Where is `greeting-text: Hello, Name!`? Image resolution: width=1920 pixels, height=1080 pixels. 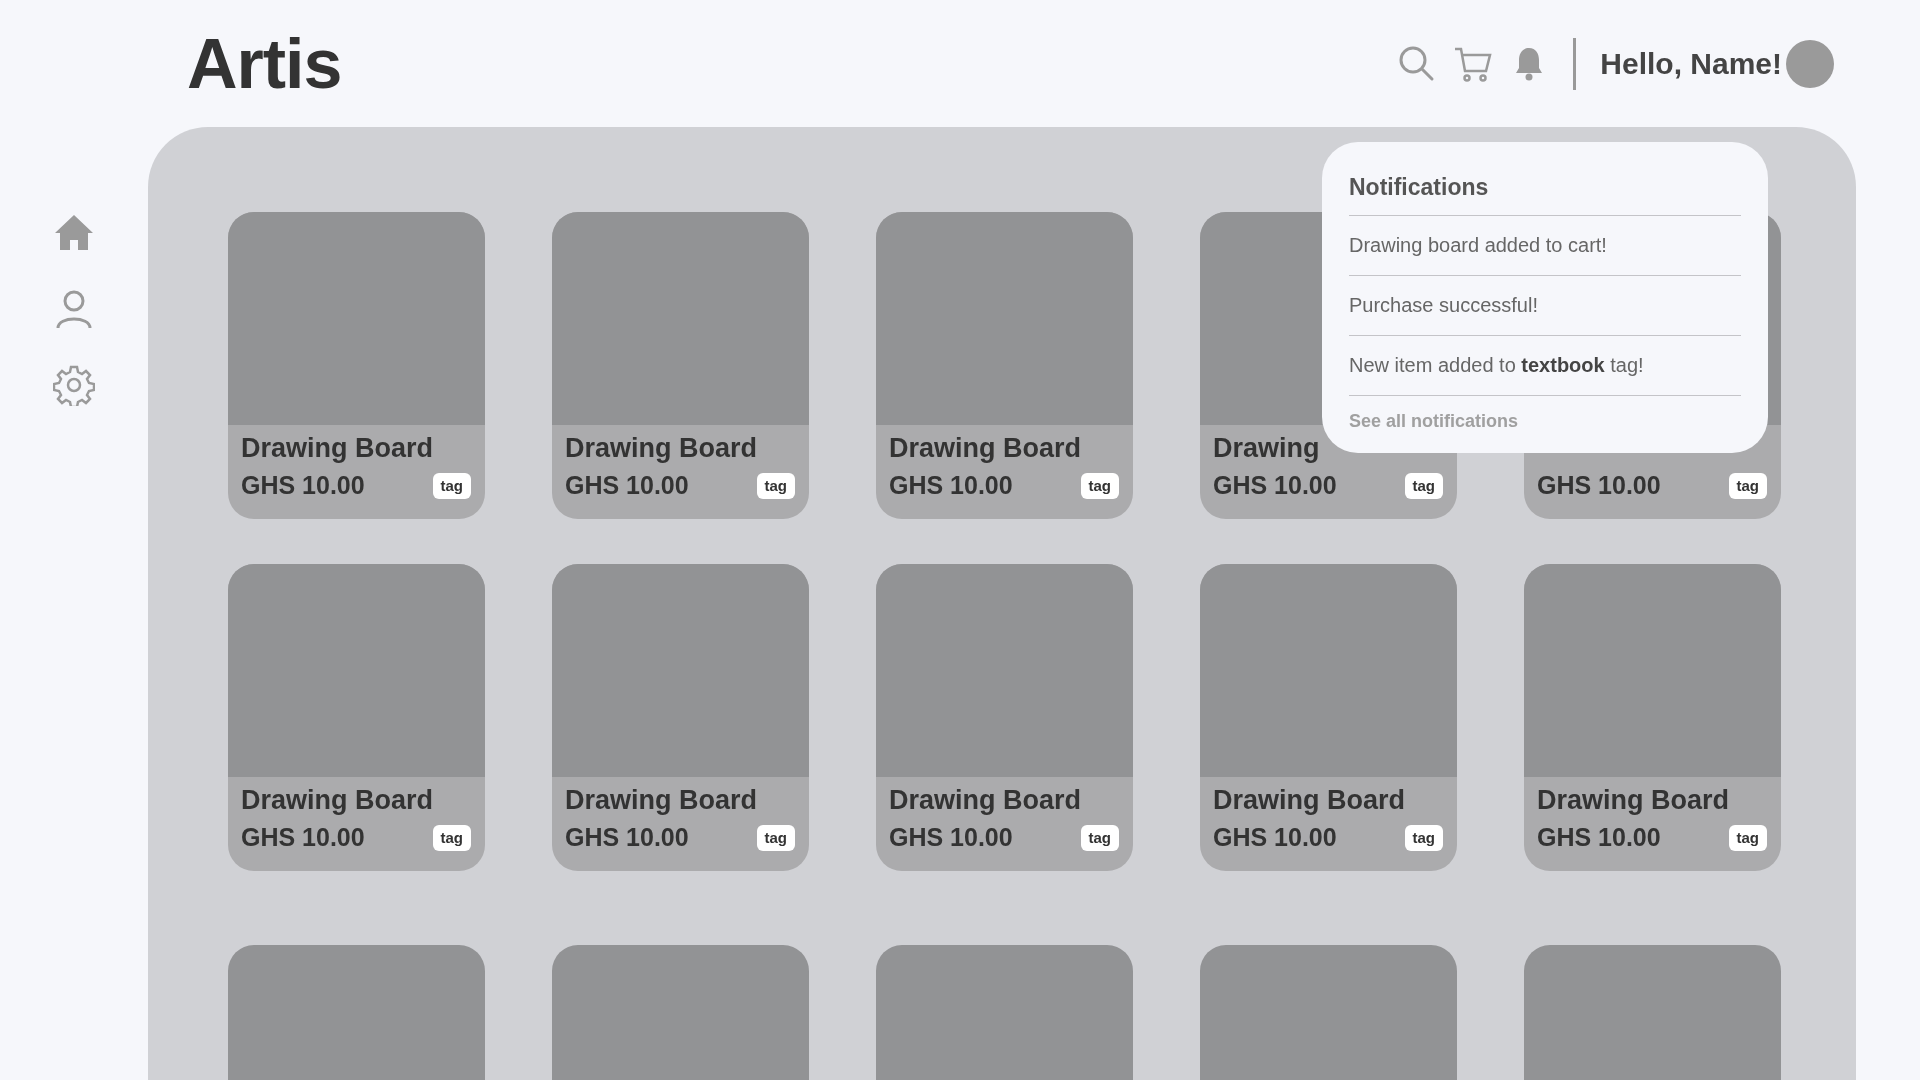
greeting-text: Hello, Name! is located at coordinates (1691, 64).